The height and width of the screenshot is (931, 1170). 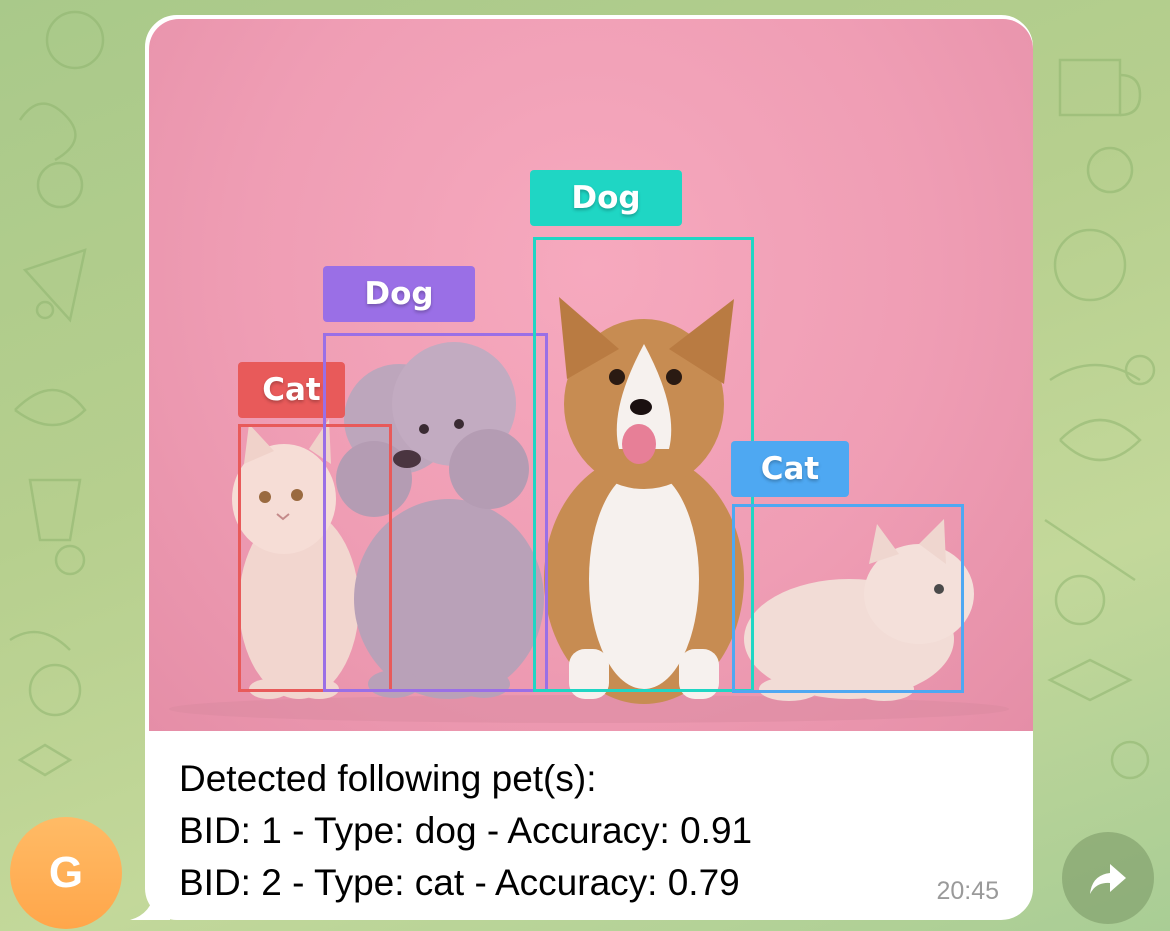 I want to click on detection-label-dog-2: Dog, so click(x=606, y=198).